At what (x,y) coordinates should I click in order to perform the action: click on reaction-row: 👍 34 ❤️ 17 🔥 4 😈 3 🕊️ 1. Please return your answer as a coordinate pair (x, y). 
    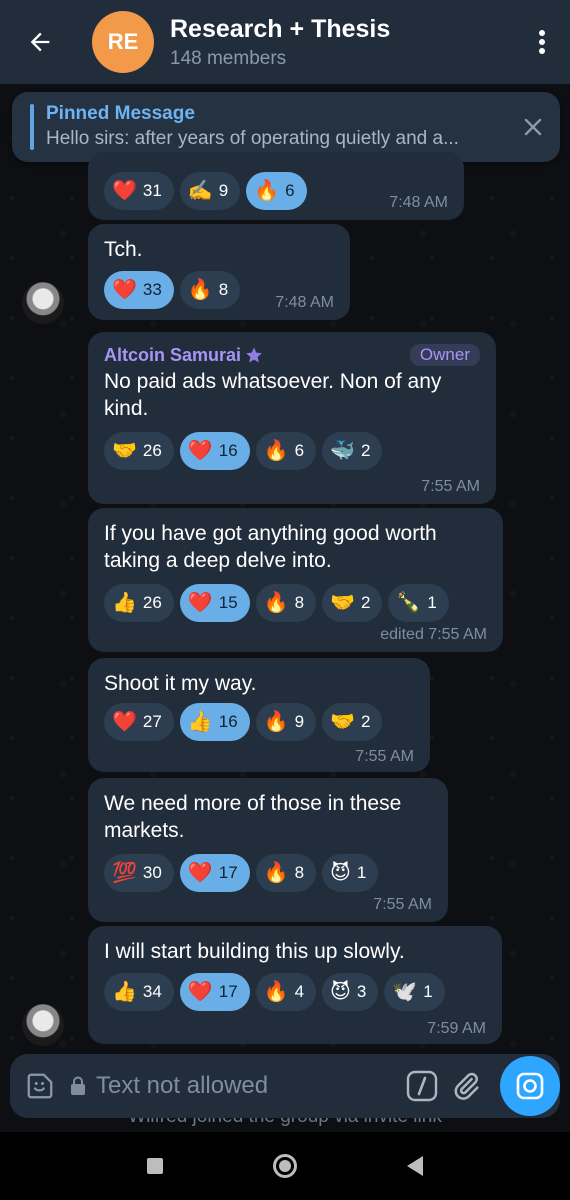
    Looking at the image, I should click on (295, 992).